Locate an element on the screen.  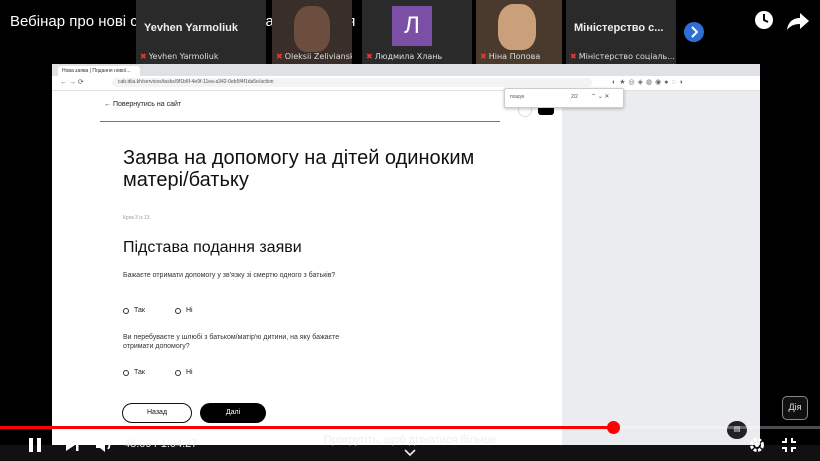
q2-yes-radio: Так is located at coordinates (134, 372).